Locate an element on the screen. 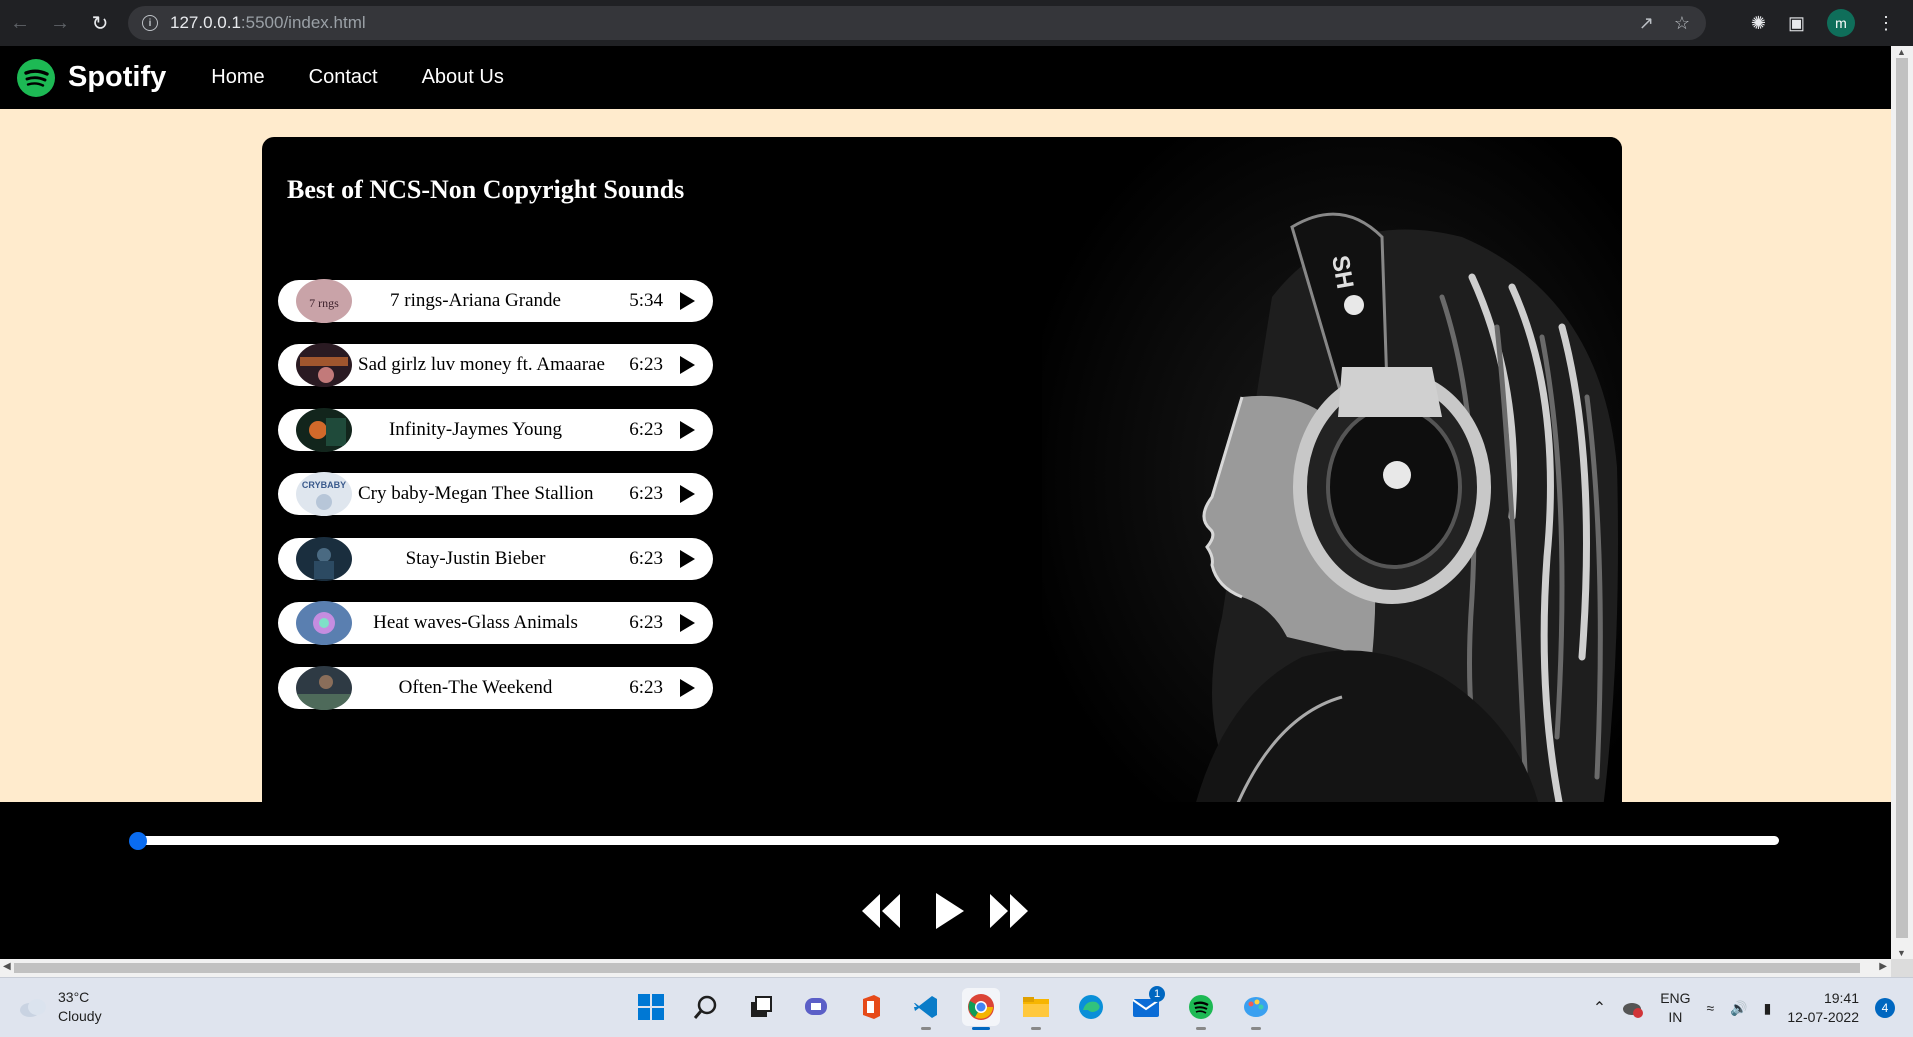 Image resolution: width=1913 pixels, height=1037 pixels. song-name: Stay-Justin Bieber is located at coordinates (475, 558).